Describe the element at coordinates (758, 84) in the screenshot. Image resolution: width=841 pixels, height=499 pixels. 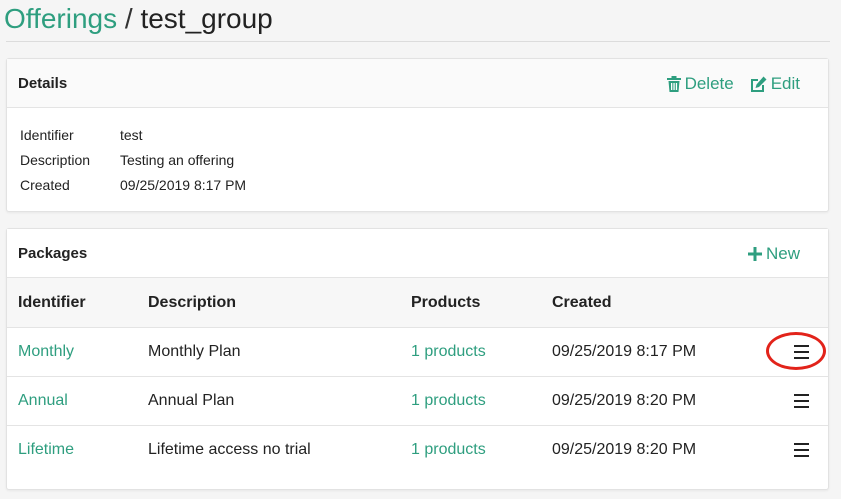
I see `edit-icon` at that location.